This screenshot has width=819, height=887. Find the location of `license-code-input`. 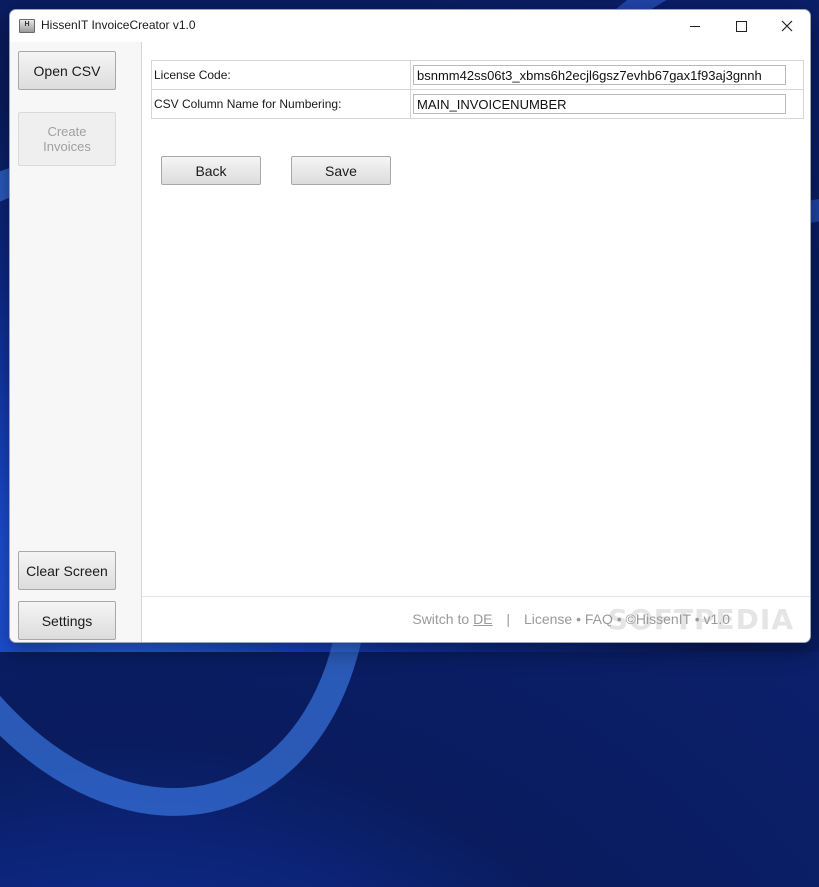

license-code-input is located at coordinates (599, 75).